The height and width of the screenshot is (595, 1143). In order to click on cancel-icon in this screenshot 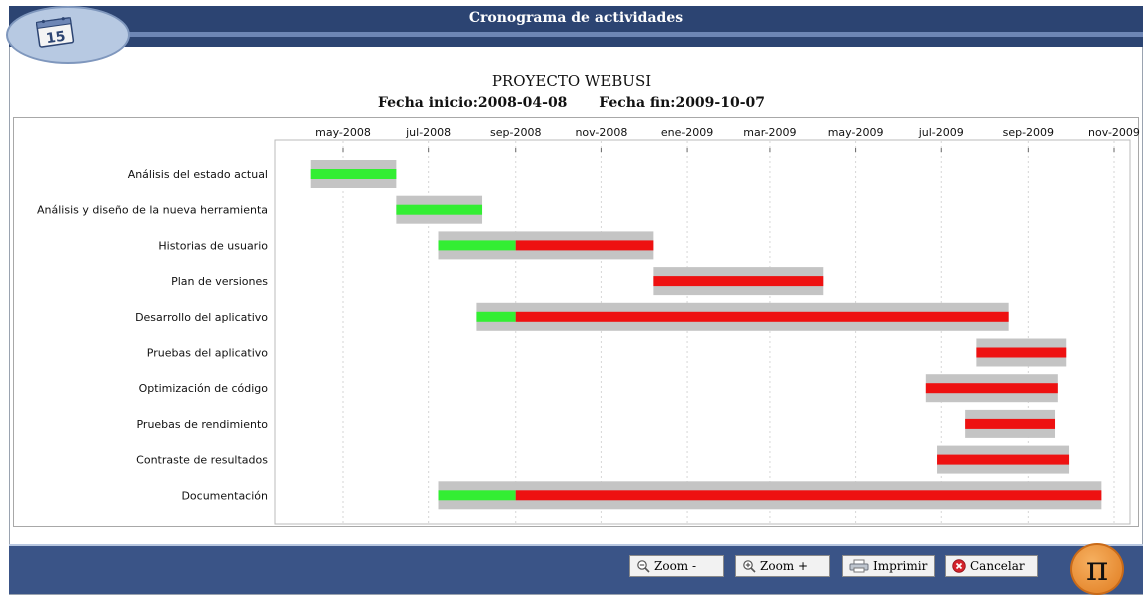, I will do `click(959, 566)`.